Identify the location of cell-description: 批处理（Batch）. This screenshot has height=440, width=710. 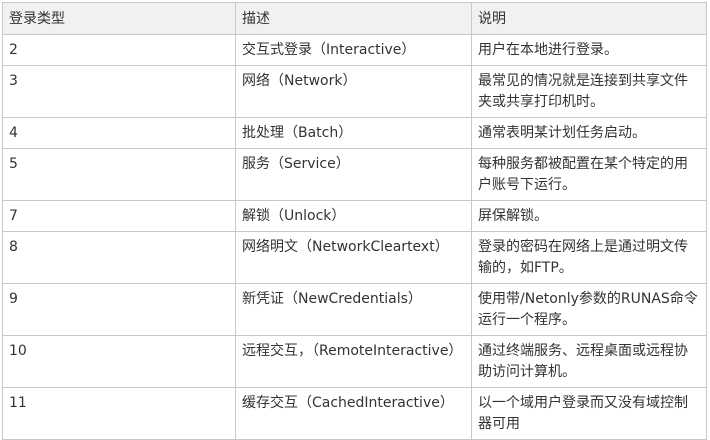
(353, 133).